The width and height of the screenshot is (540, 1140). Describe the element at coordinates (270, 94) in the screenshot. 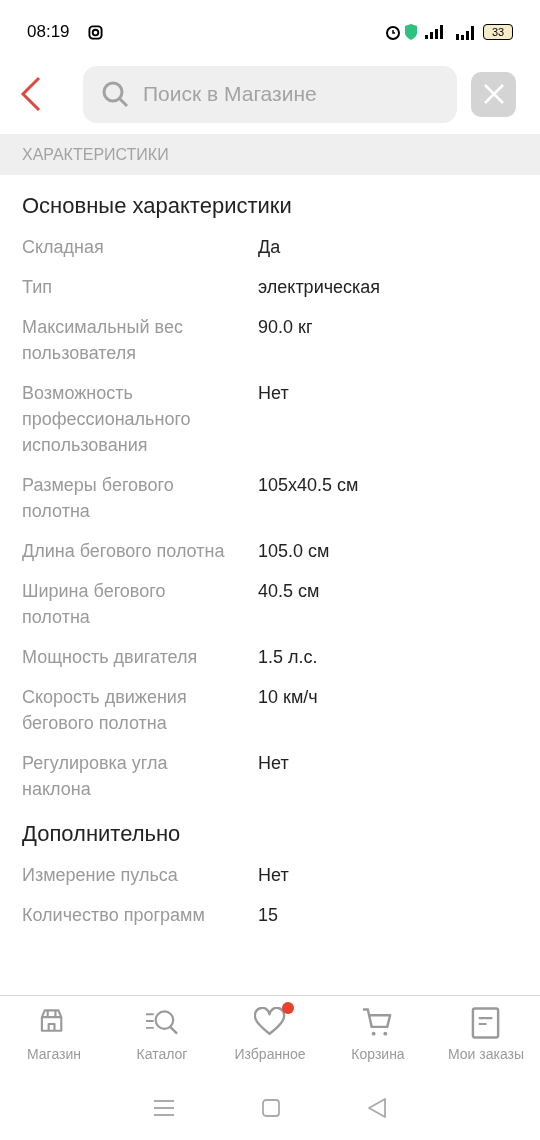

I see `search-field: Поиск в Магазине` at that location.